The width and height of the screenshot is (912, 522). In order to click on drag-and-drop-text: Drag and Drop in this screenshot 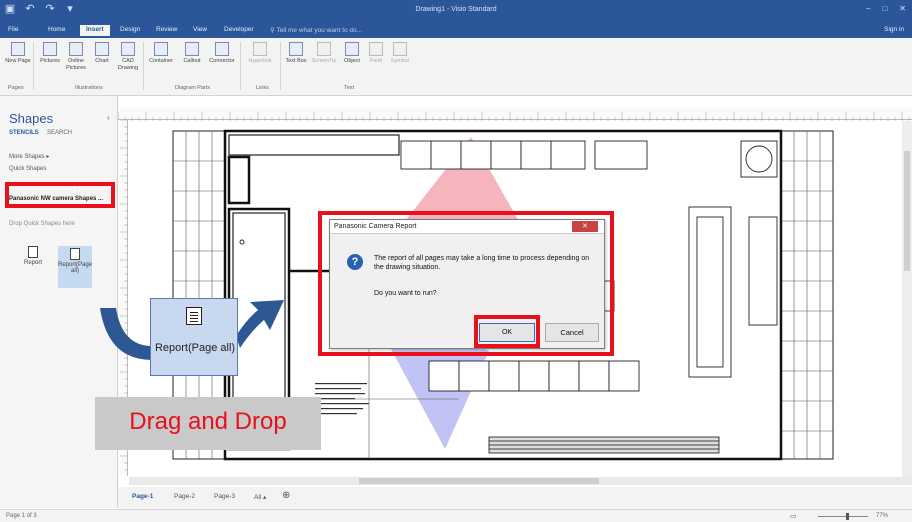, I will do `click(208, 421)`.